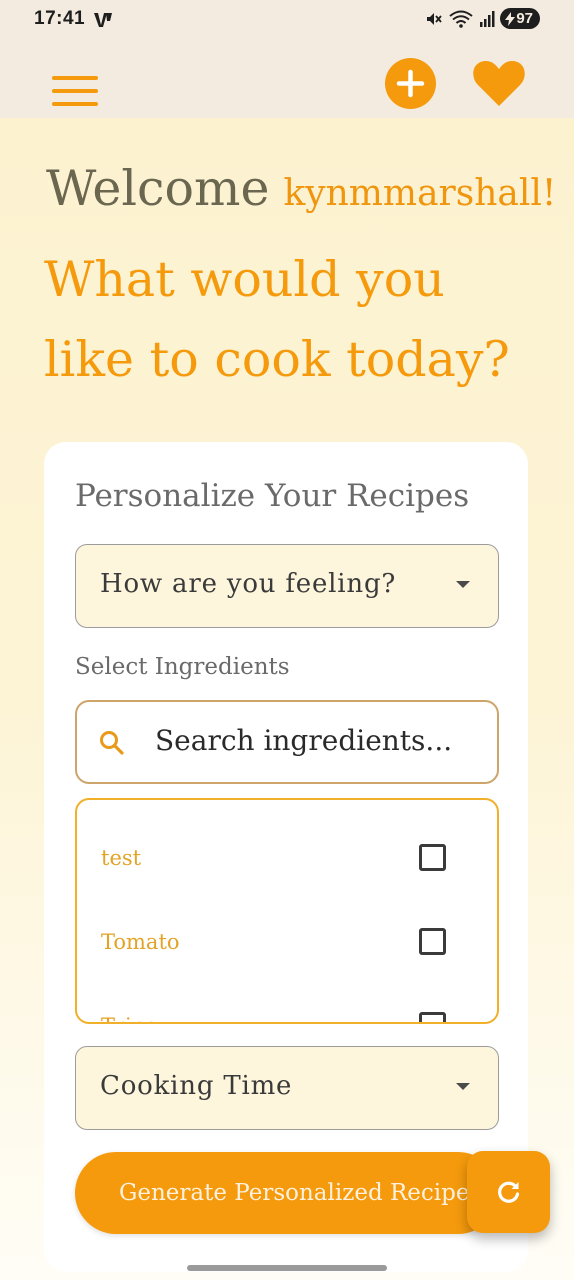  I want to click on add-recipe-button, so click(410, 83).